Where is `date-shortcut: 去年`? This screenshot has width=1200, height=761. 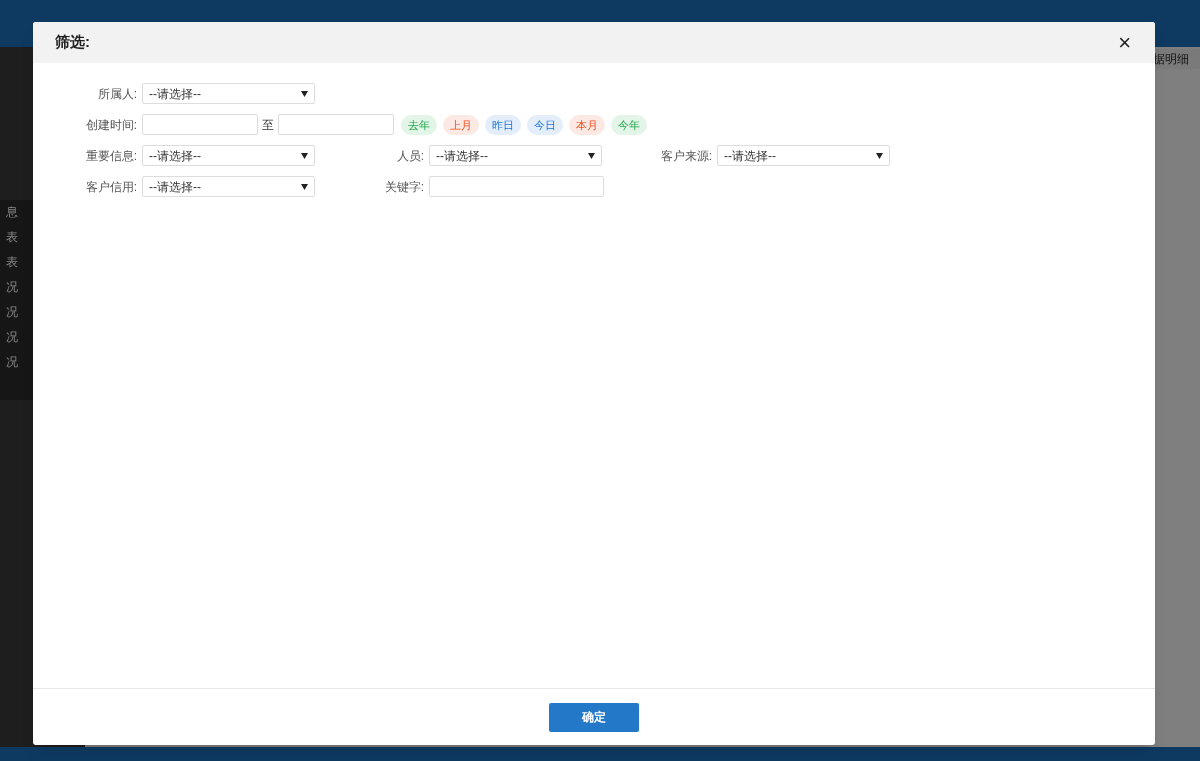
date-shortcut: 去年 is located at coordinates (419, 124).